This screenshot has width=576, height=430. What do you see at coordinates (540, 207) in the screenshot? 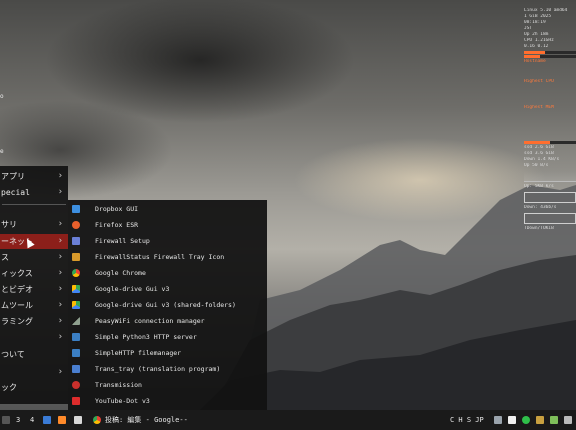
I see `conky-line: Down: 436b/s` at bounding box center [540, 207].